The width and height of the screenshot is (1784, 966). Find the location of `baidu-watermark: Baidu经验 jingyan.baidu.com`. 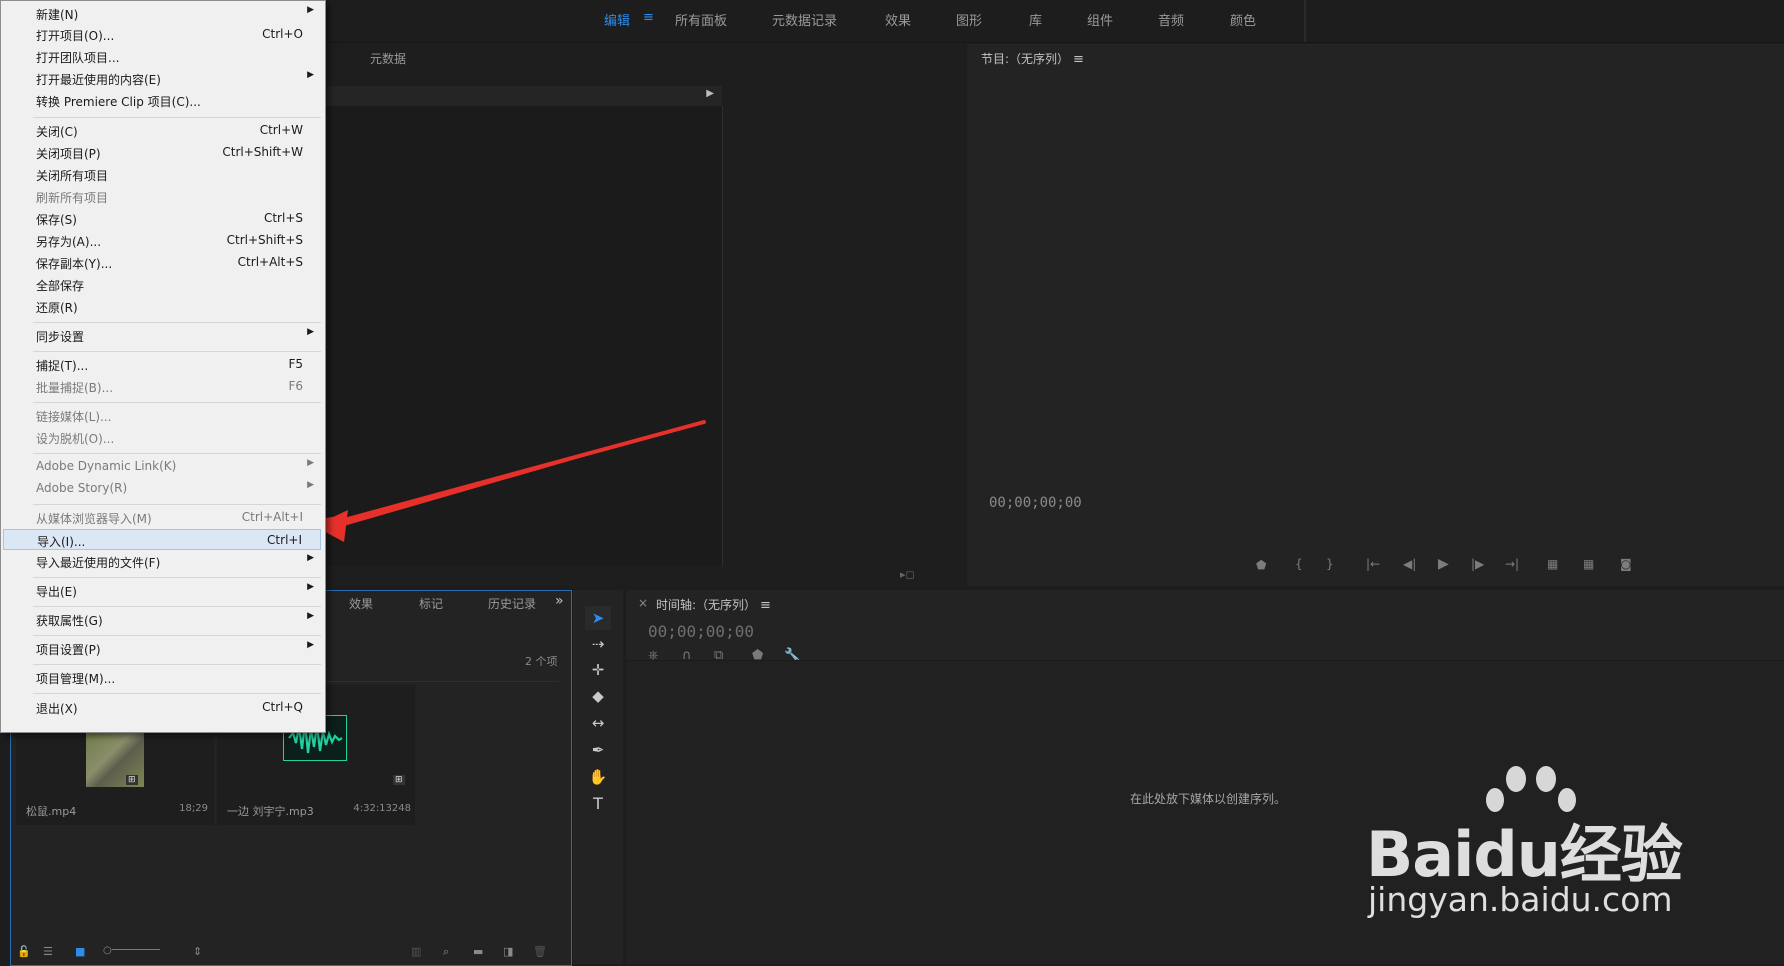

baidu-watermark: Baidu经验 jingyan.baidu.com is located at coordinates (1566, 856).